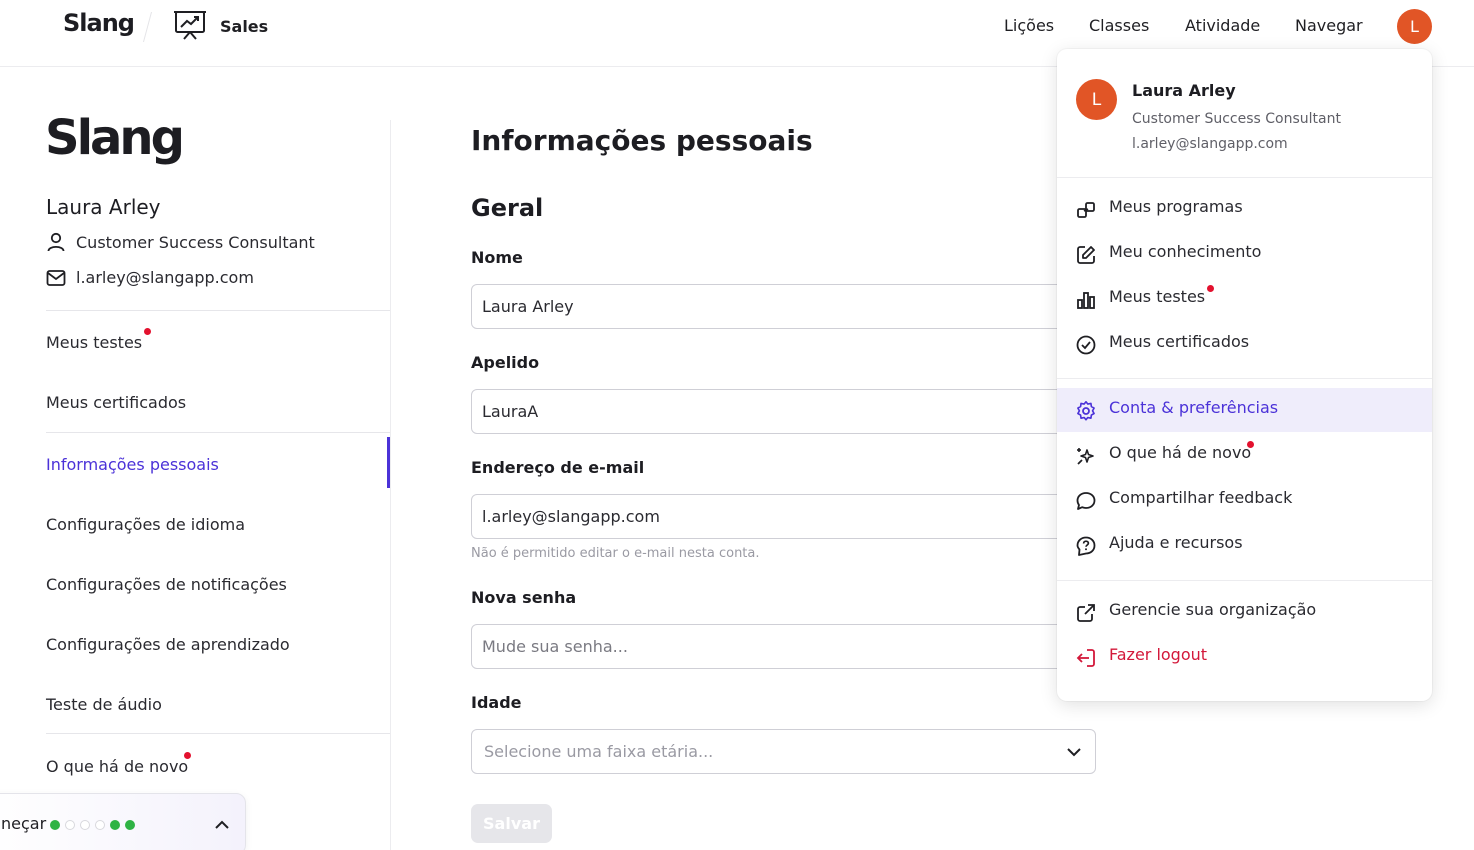 The height and width of the screenshot is (850, 1474). Describe the element at coordinates (558, 467) in the screenshot. I see `email-label: Endereço de e-mail` at that location.